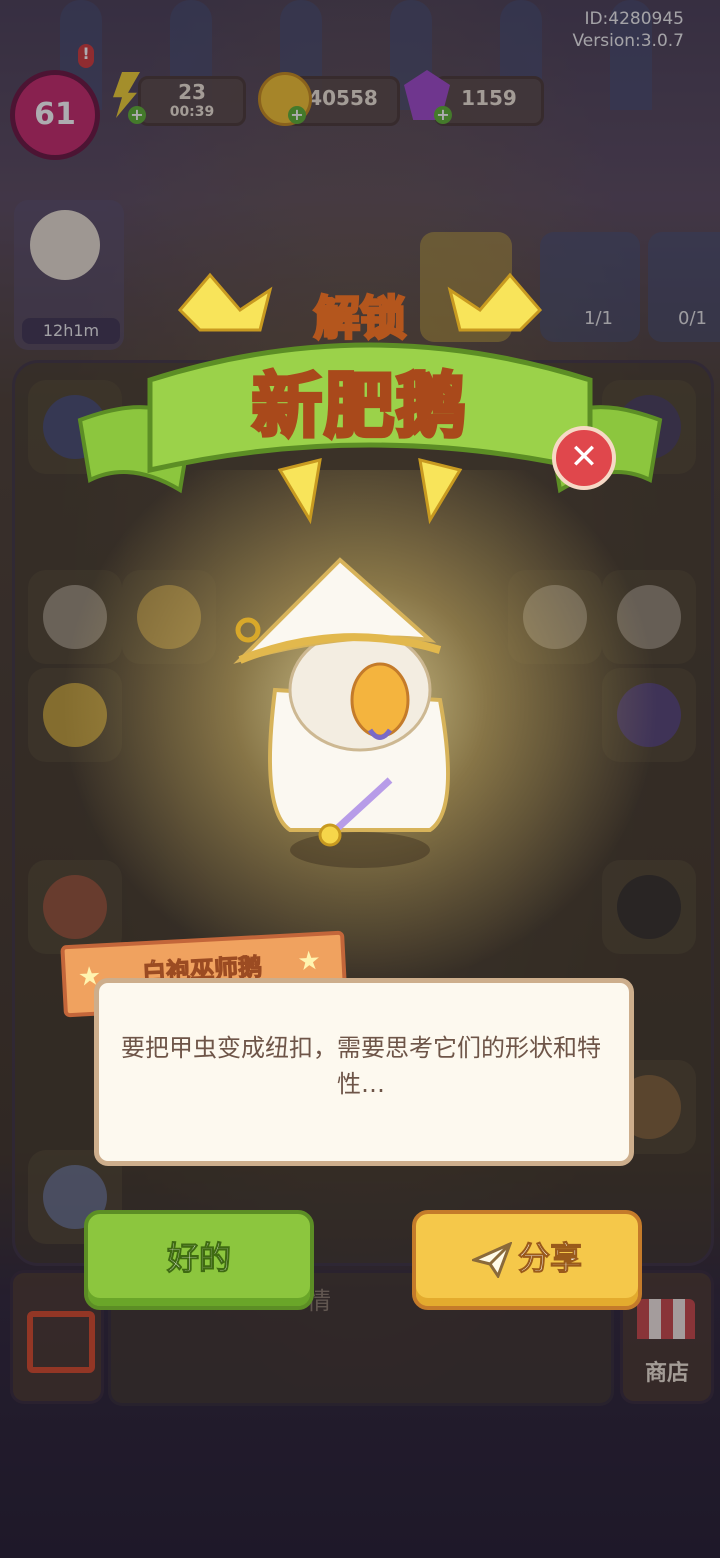  I want to click on white-robe-wizard-goose, so click(341, 712).